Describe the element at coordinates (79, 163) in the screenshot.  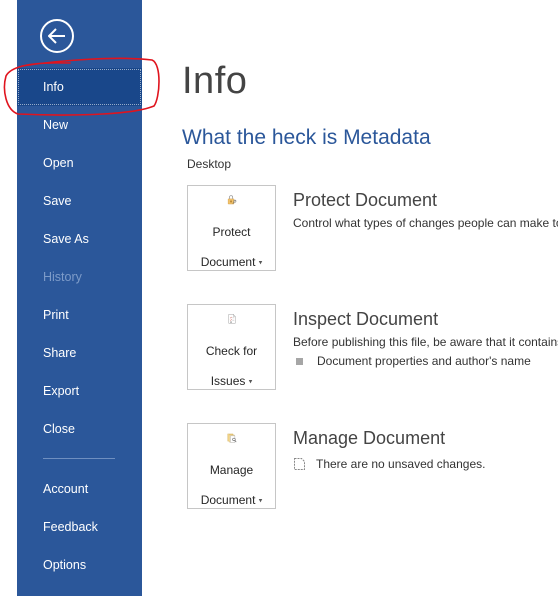
I see `nav-open: Open` at that location.